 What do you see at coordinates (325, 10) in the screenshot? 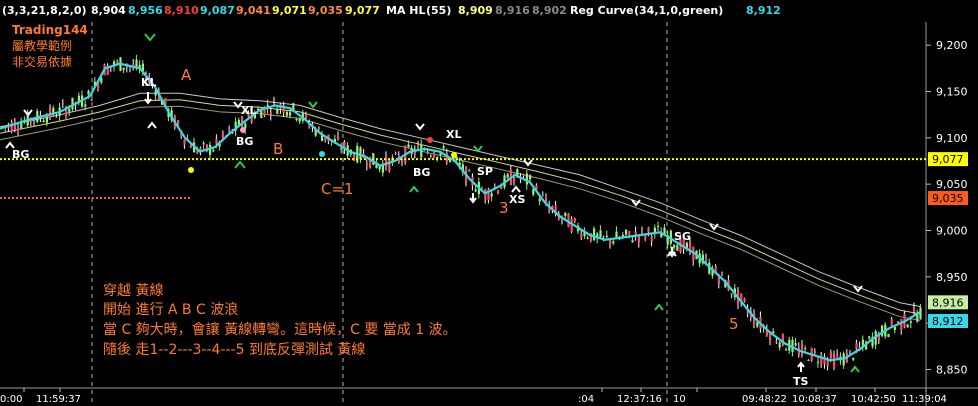
I see `header-item-value: 9,035` at bounding box center [325, 10].